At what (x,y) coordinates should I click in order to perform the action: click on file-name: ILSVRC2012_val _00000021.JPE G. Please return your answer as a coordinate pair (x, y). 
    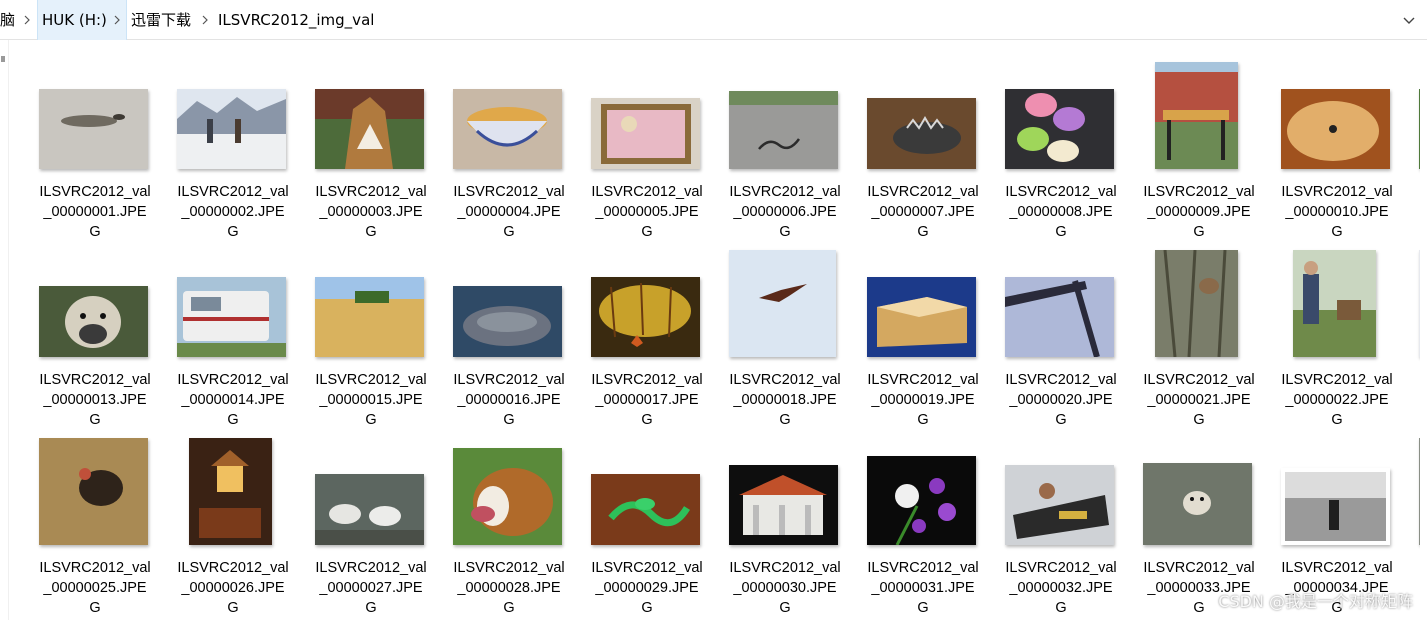
    Looking at the image, I should click on (1199, 400).